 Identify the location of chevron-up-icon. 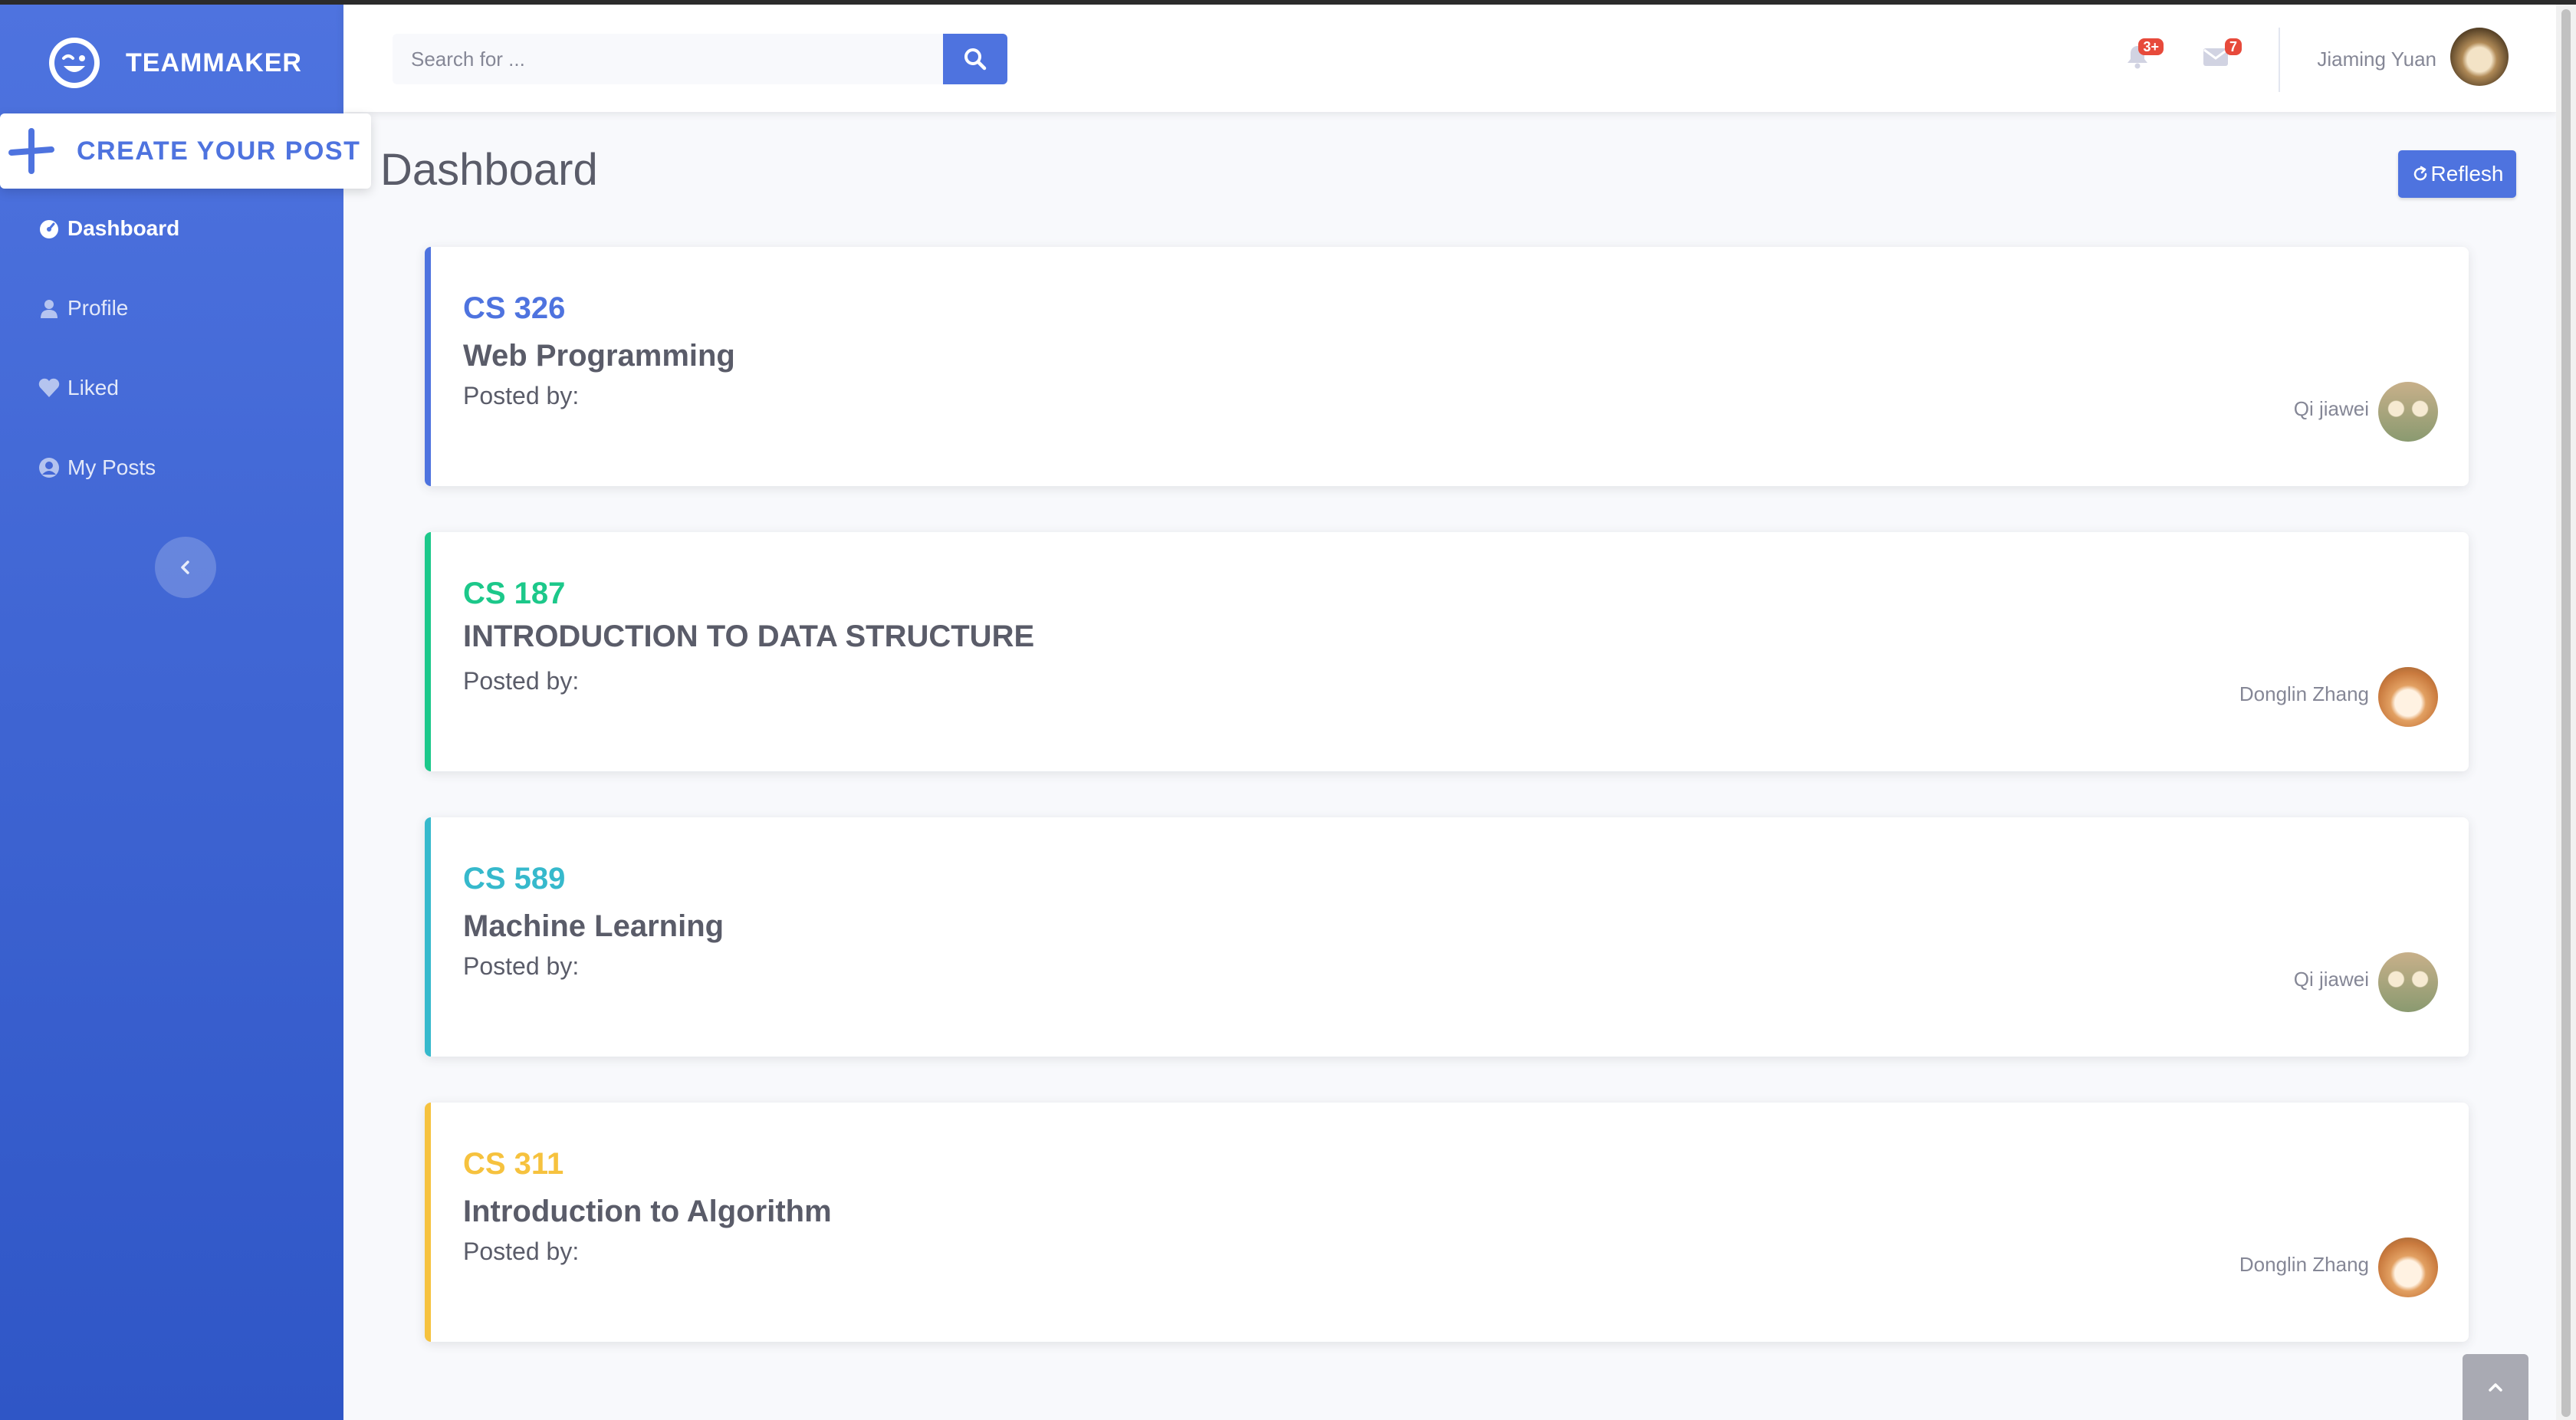
(2495, 1387).